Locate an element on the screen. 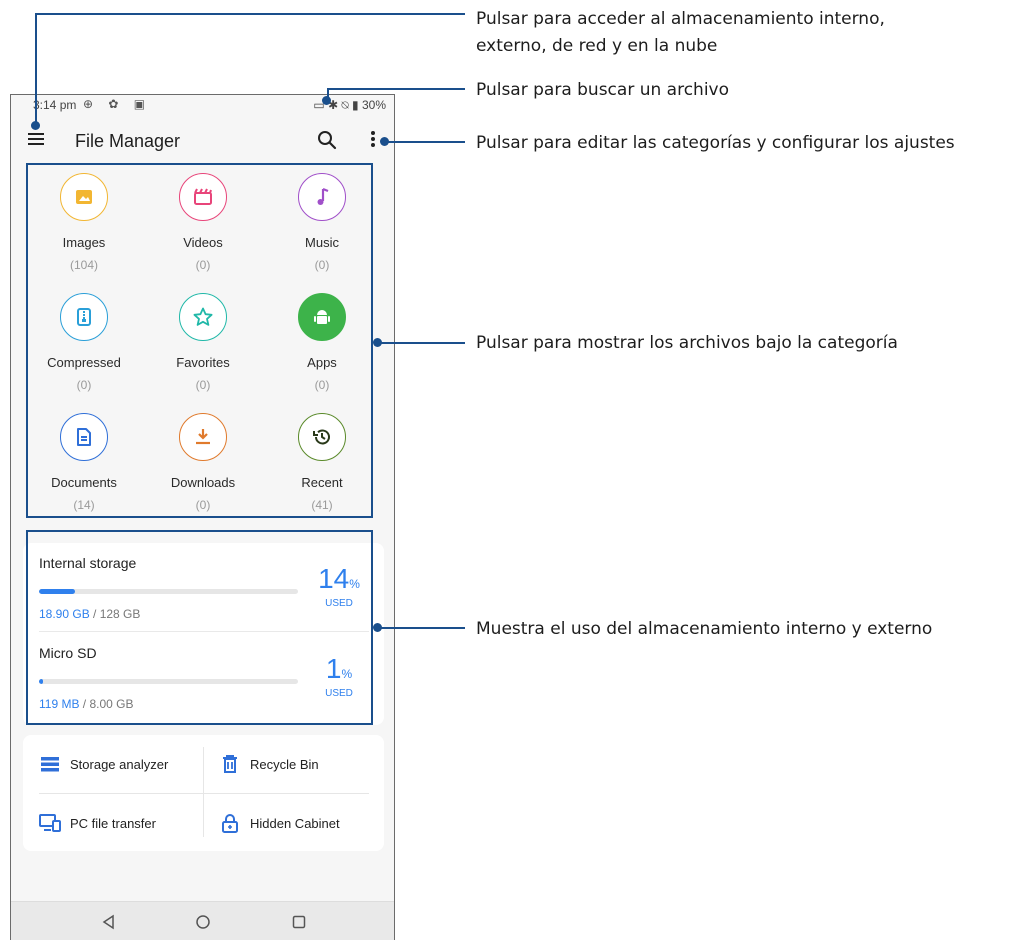  storage-analyzer-icon is located at coordinates (50, 764).